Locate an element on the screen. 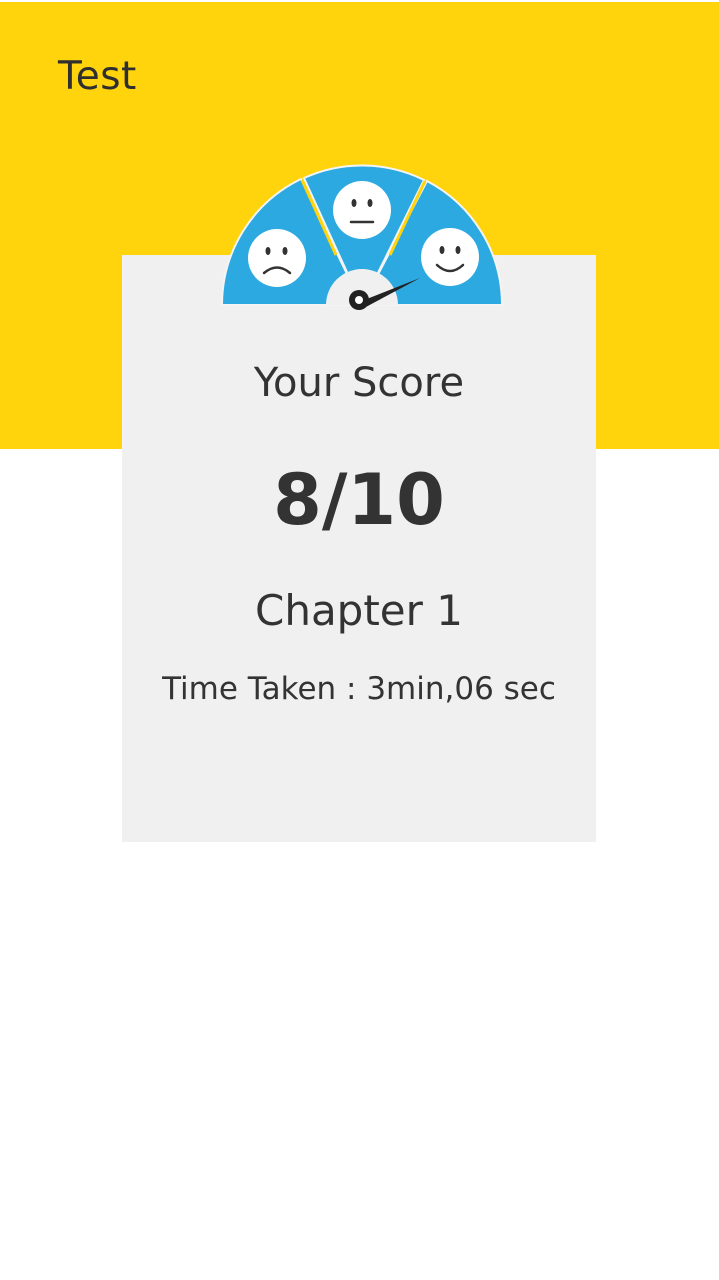 The height and width of the screenshot is (1280, 719). page-title: Test is located at coordinates (97, 76).